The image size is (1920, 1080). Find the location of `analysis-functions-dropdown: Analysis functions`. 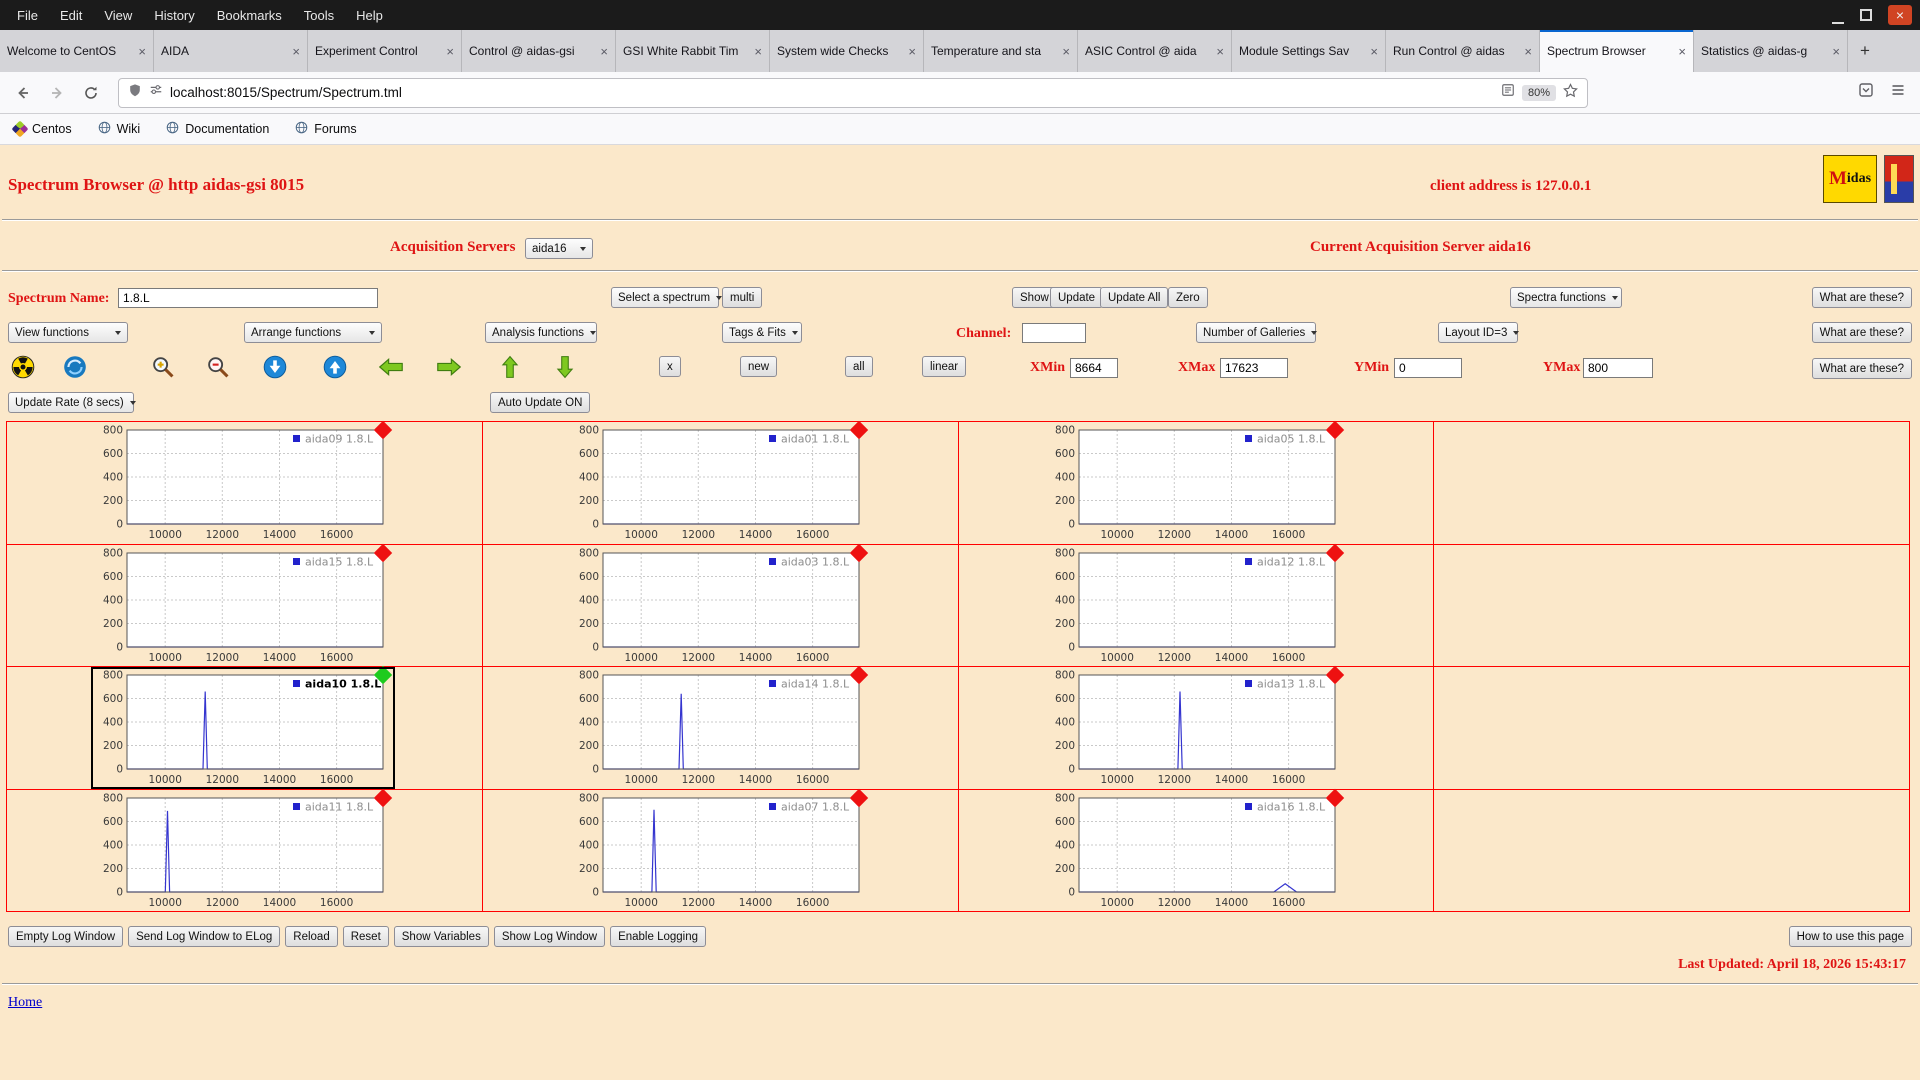

analysis-functions-dropdown: Analysis functions is located at coordinates (541, 332).